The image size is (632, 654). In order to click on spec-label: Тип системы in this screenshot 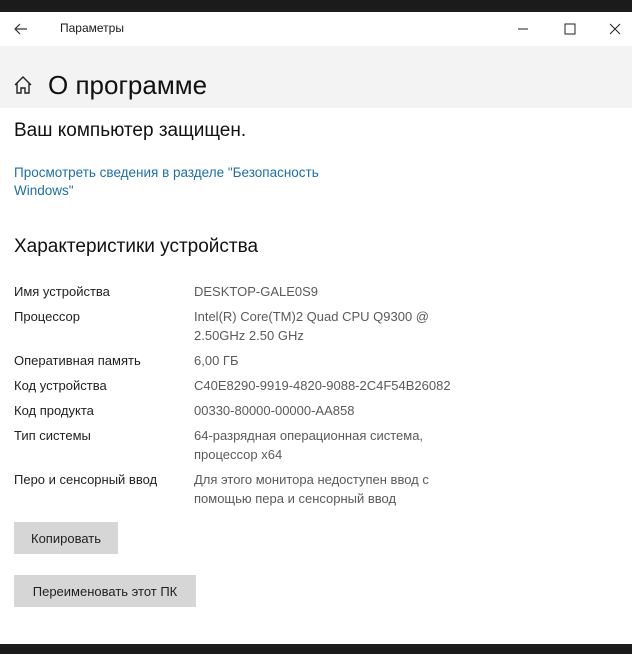, I will do `click(52, 435)`.